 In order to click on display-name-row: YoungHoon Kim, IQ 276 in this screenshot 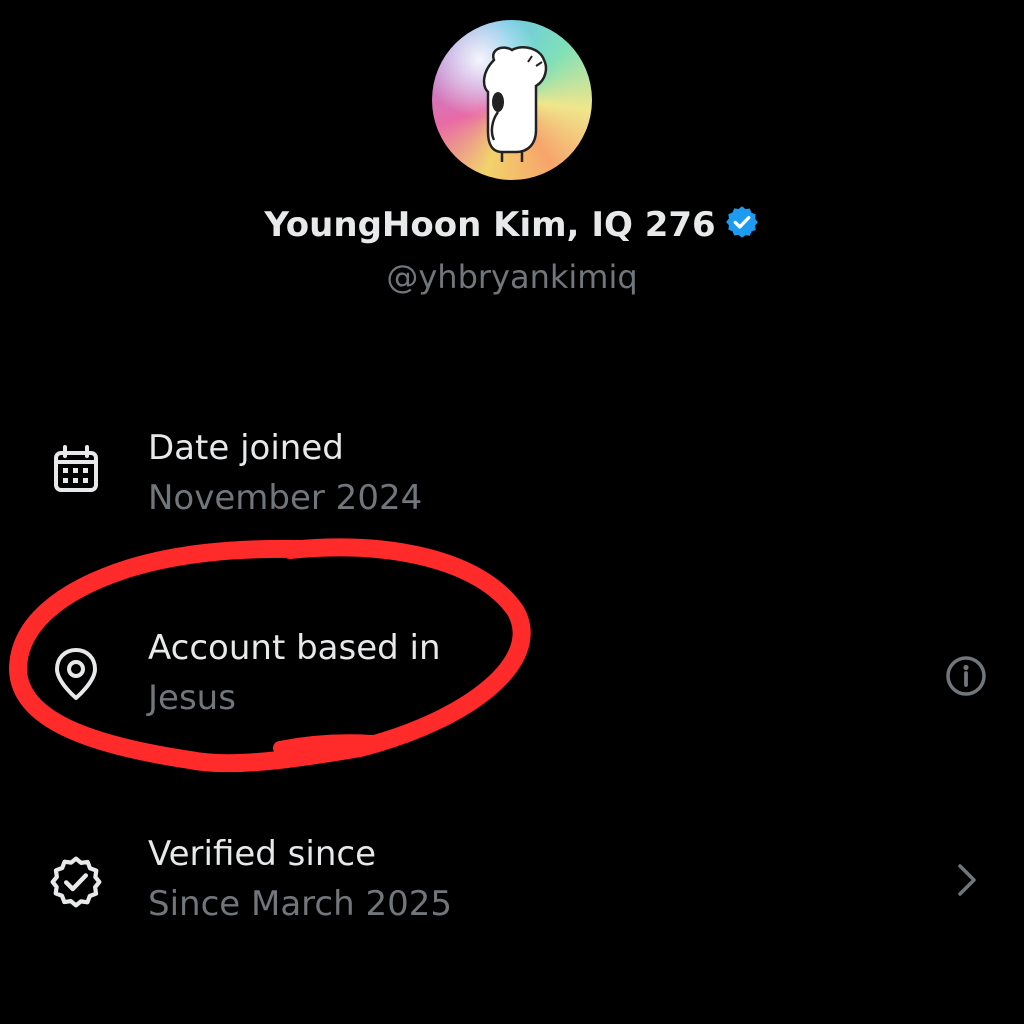, I will do `click(512, 226)`.